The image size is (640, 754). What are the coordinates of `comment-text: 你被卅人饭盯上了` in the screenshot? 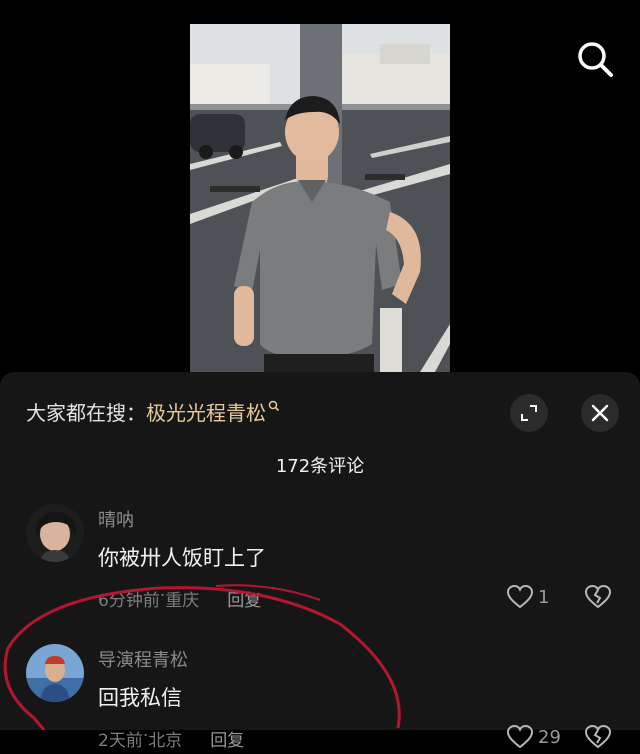 It's located at (182, 558).